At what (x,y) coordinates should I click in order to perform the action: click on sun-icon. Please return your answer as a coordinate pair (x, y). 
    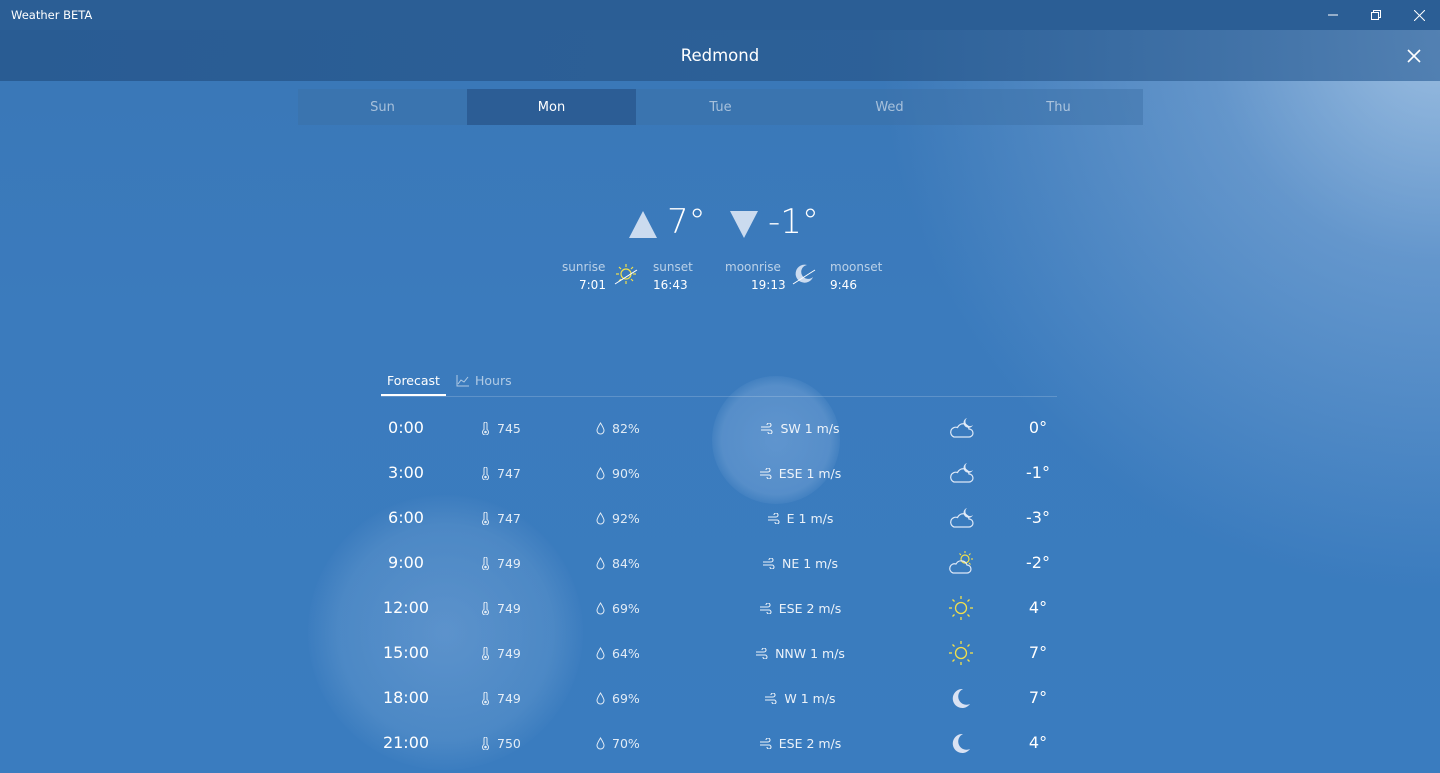
    Looking at the image, I should click on (961, 653).